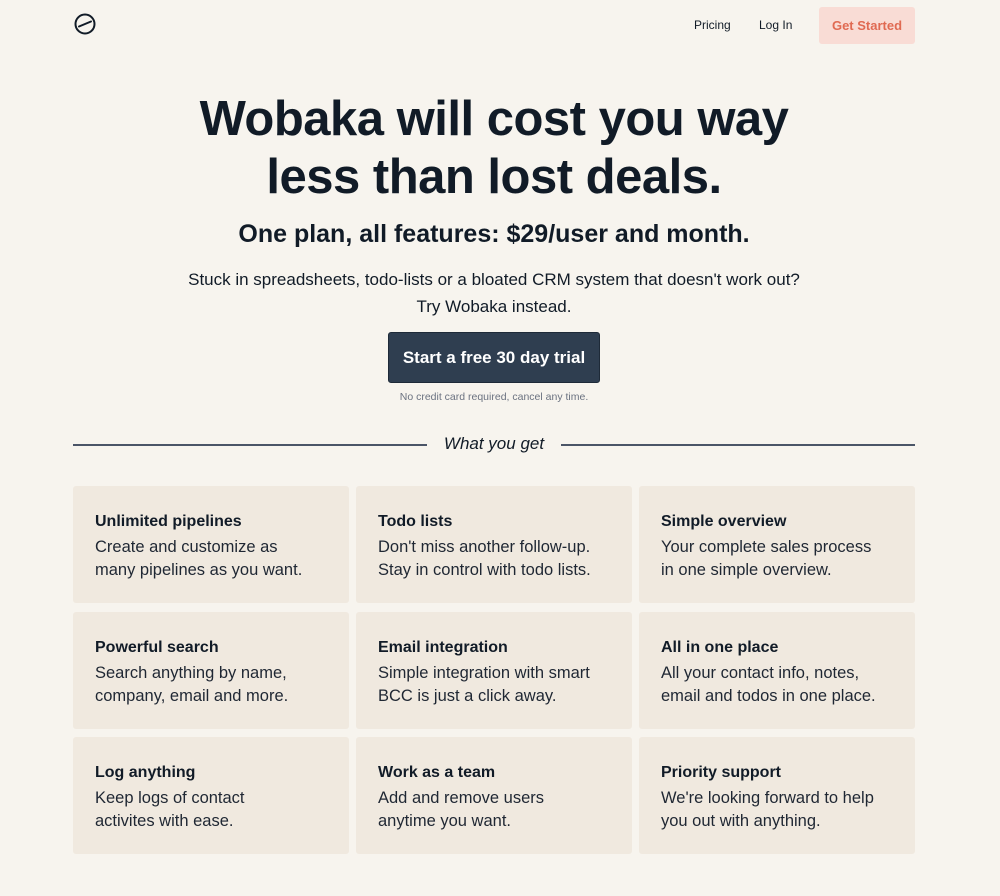 The width and height of the screenshot is (1000, 896). Describe the element at coordinates (494, 119) in the screenshot. I see `hero-title-line-1: Wobaka will cost you way` at that location.